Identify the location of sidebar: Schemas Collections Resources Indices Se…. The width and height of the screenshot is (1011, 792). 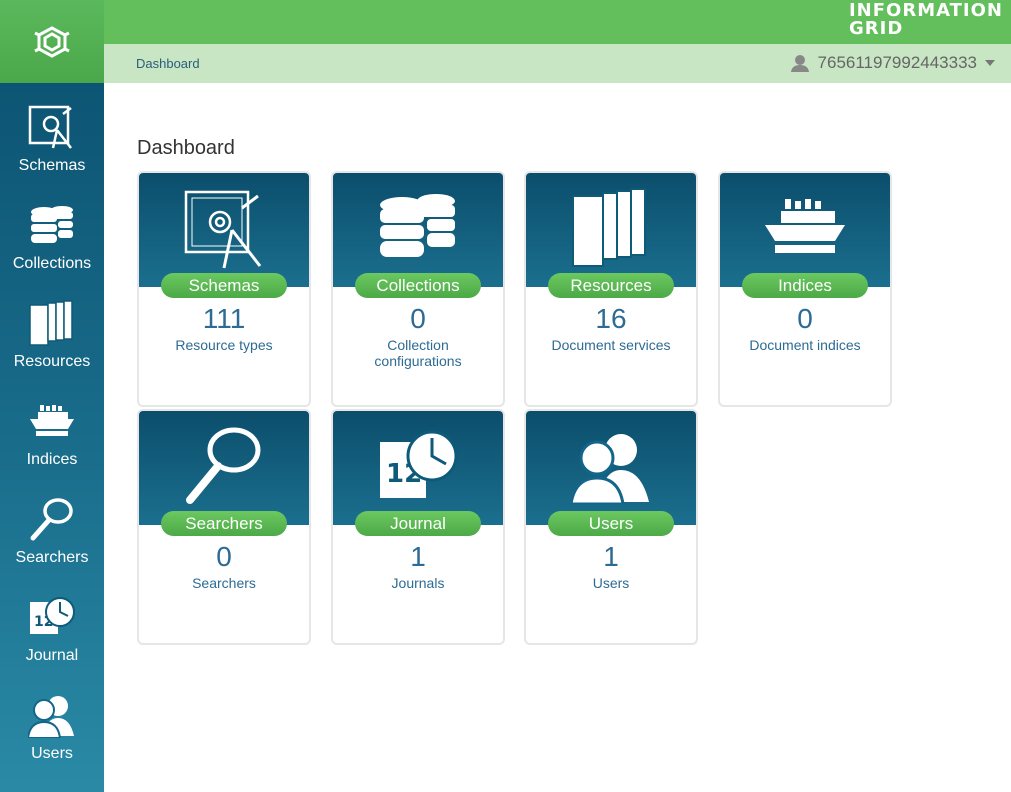
(52, 396).